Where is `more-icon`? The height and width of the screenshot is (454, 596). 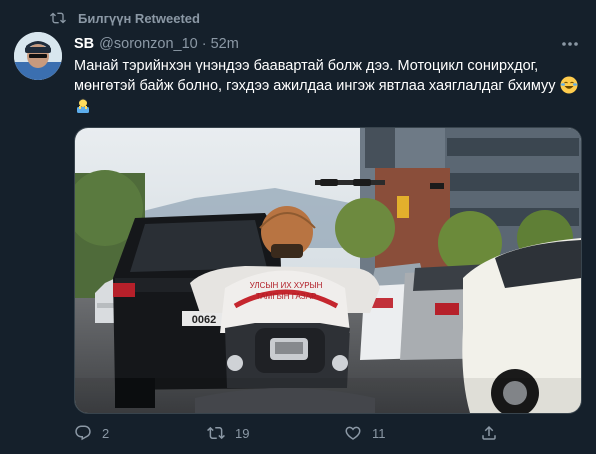 more-icon is located at coordinates (570, 44).